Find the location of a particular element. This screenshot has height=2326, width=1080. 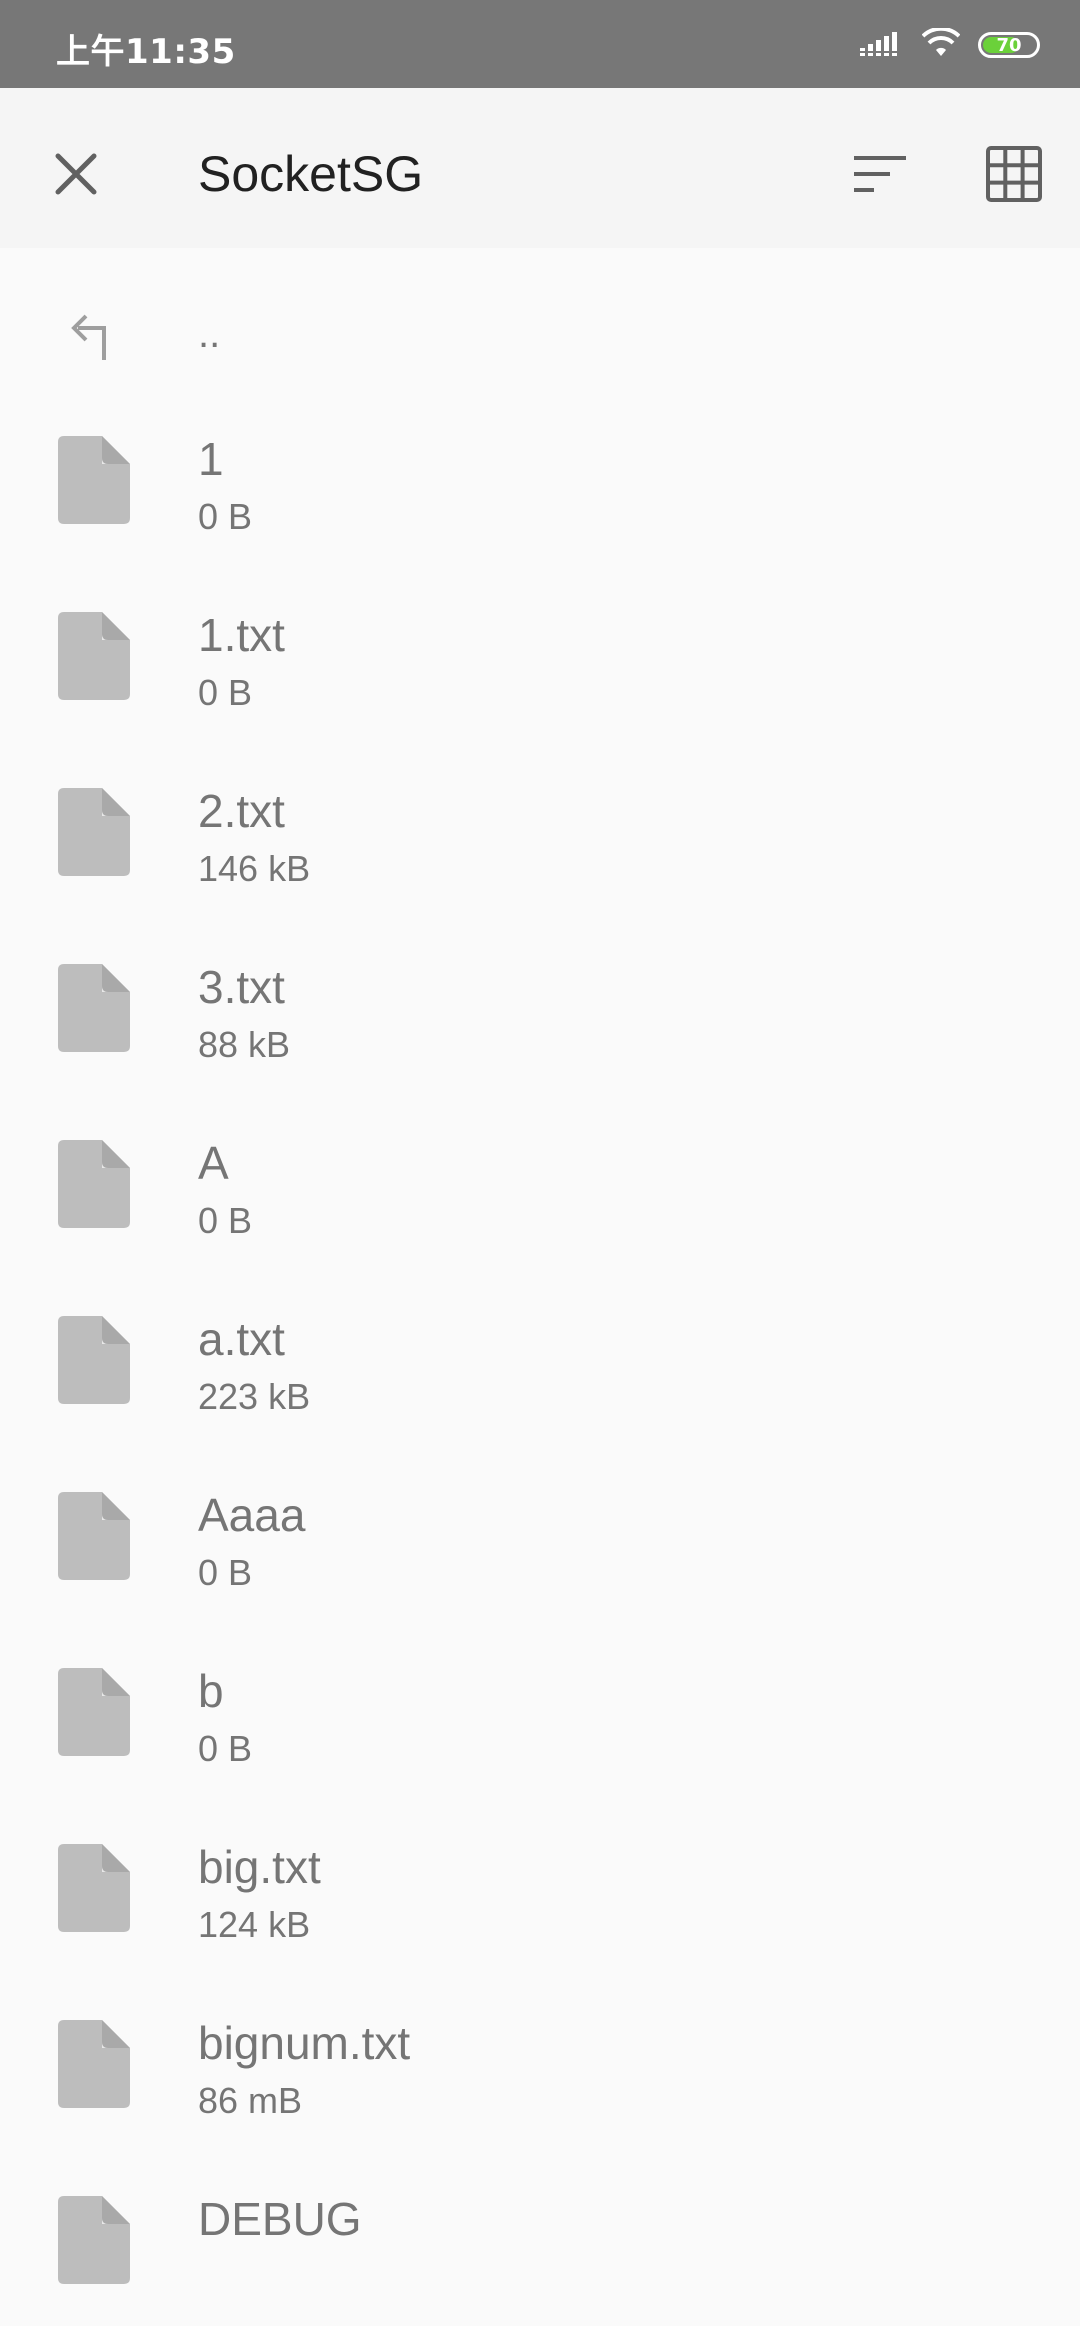

file-list-item: A 0 B is located at coordinates (540, 1182).